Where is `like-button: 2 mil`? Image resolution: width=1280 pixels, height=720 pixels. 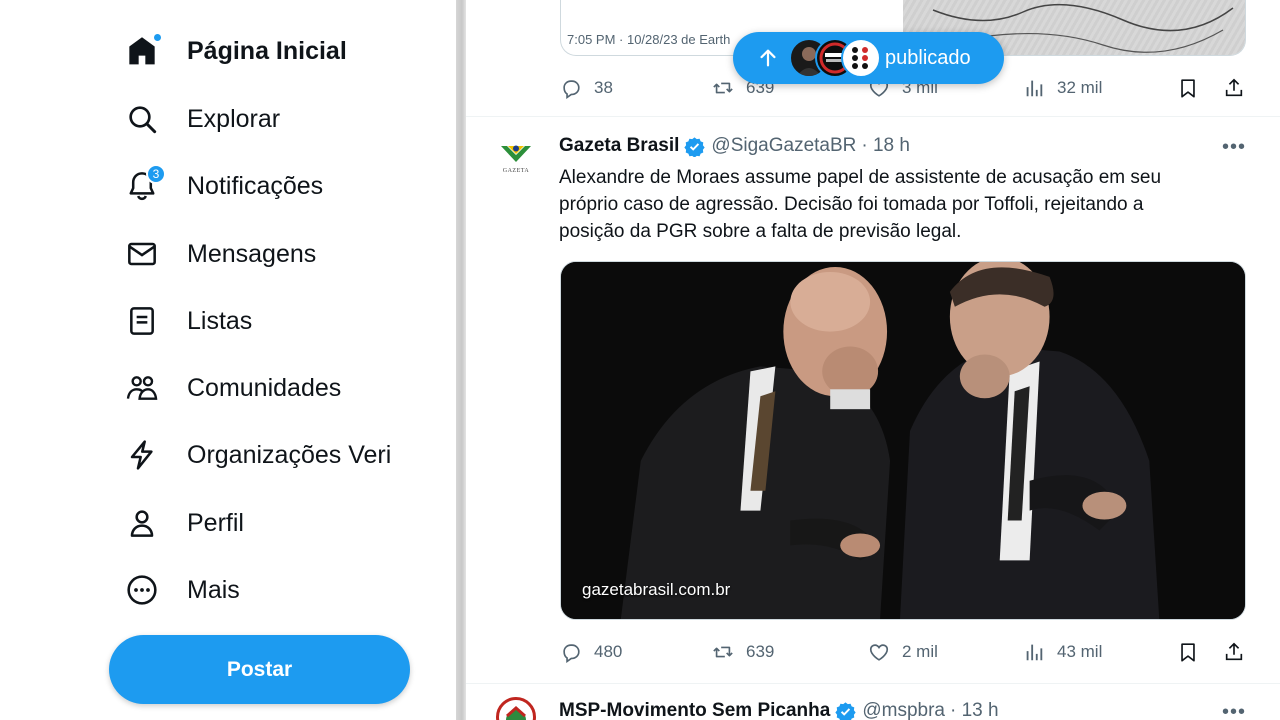 like-button: 2 mil is located at coordinates (903, 652).